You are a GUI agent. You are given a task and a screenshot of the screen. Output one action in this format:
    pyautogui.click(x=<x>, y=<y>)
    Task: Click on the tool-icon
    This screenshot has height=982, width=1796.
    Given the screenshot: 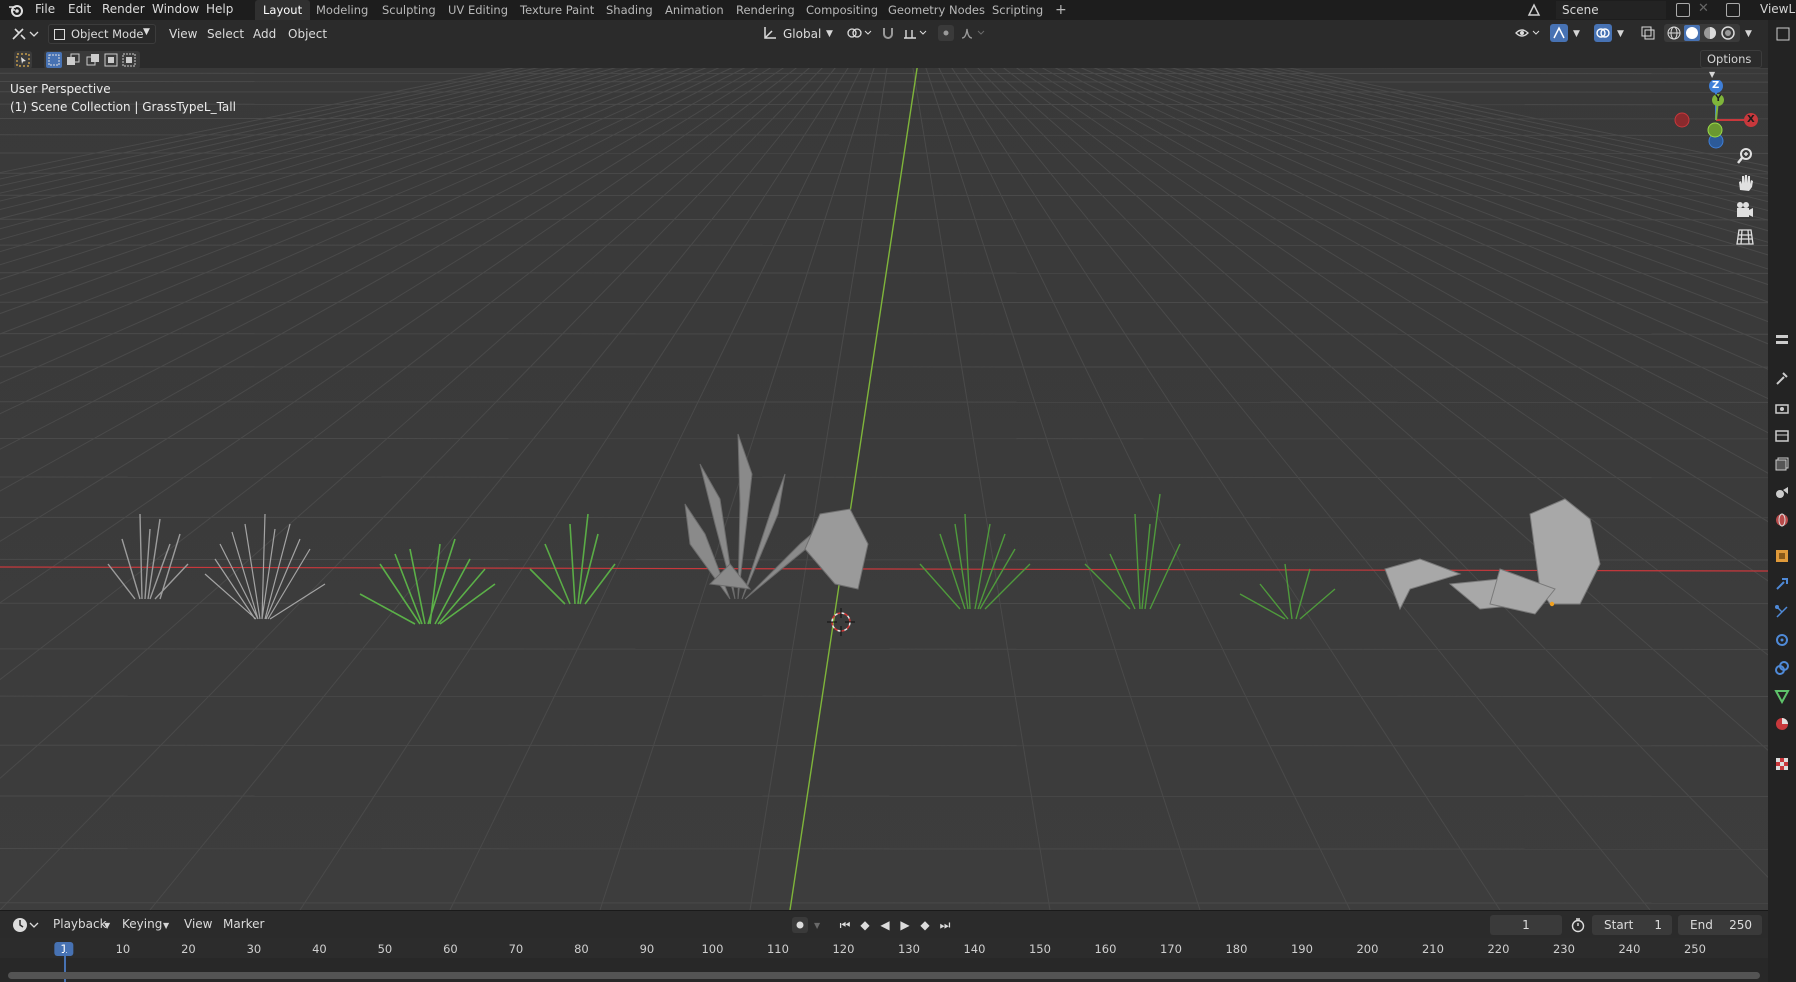 What is the action you would take?
    pyautogui.click(x=1782, y=378)
    